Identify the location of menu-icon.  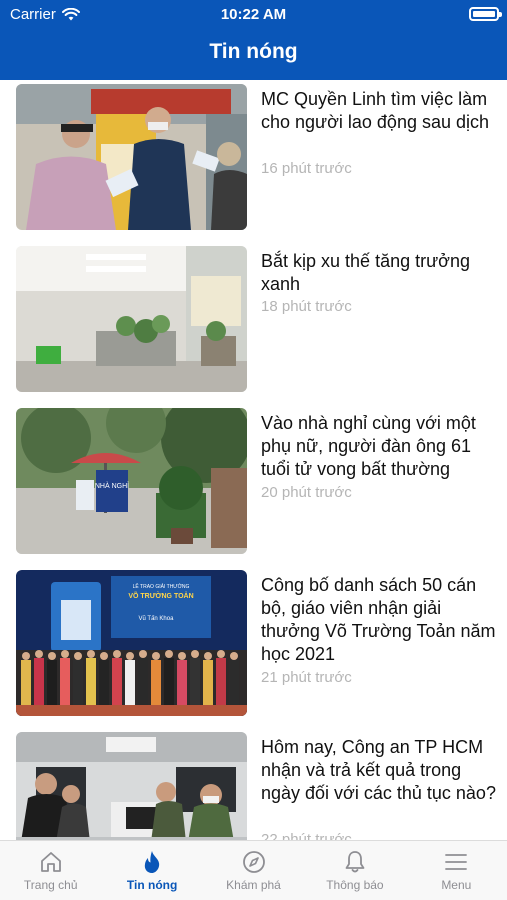
(456, 862).